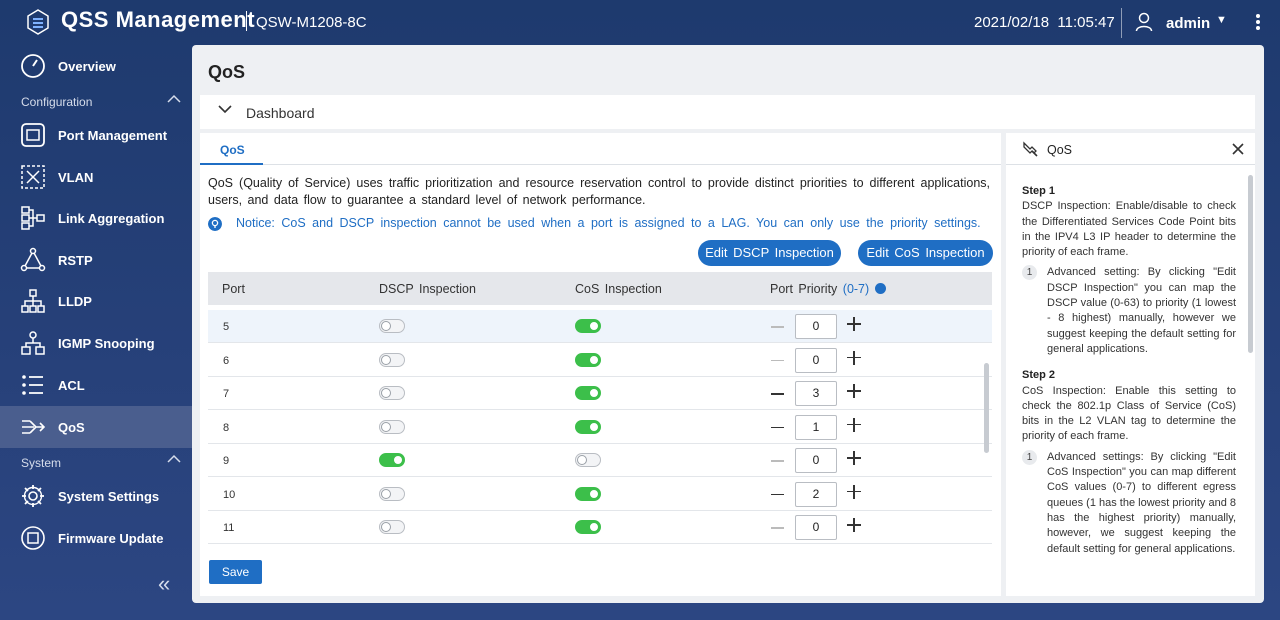  I want to click on port-number: 9, so click(226, 461).